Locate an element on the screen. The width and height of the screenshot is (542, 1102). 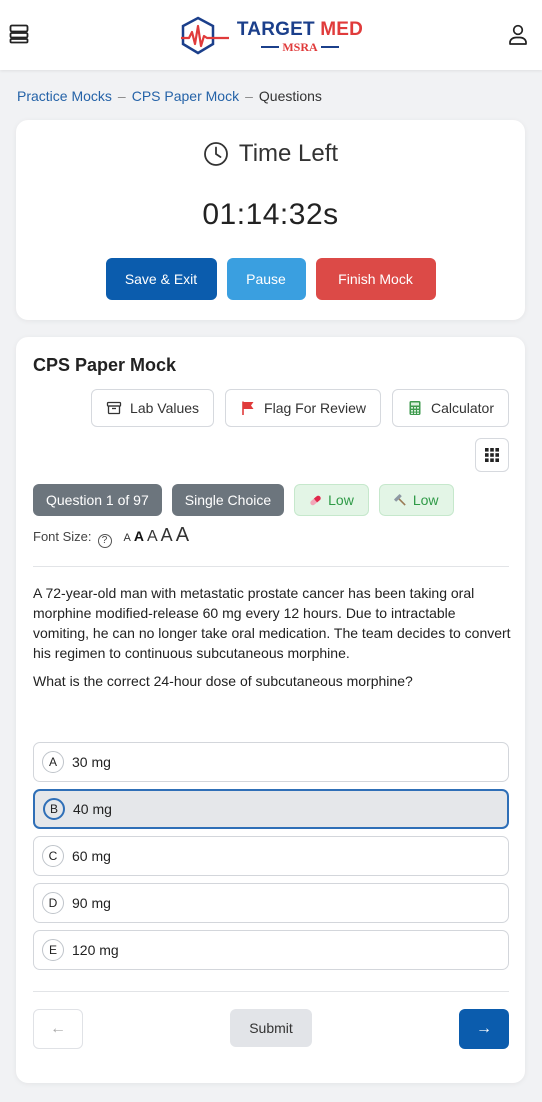
arrow-left-icon: ← is located at coordinates (58, 1028).